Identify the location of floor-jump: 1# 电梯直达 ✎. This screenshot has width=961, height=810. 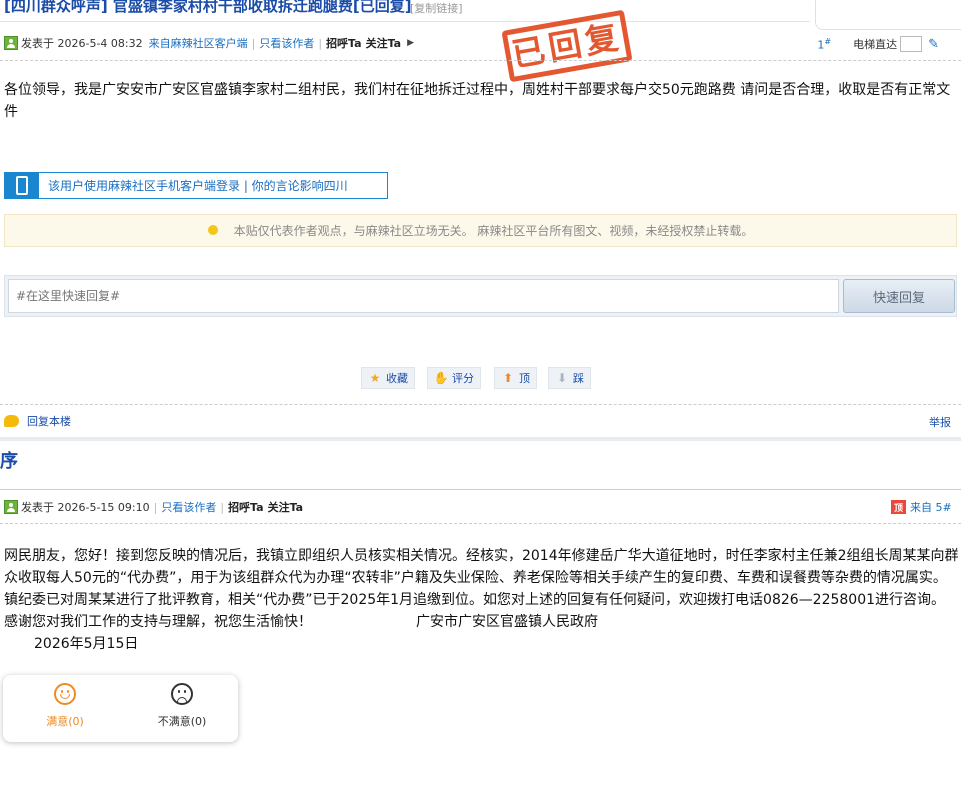
(878, 44).